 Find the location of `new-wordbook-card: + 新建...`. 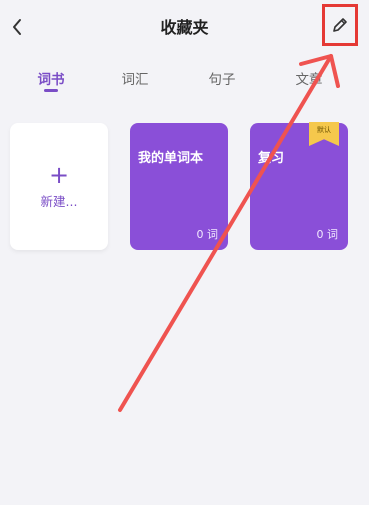

new-wordbook-card: + 新建... is located at coordinates (59, 186).